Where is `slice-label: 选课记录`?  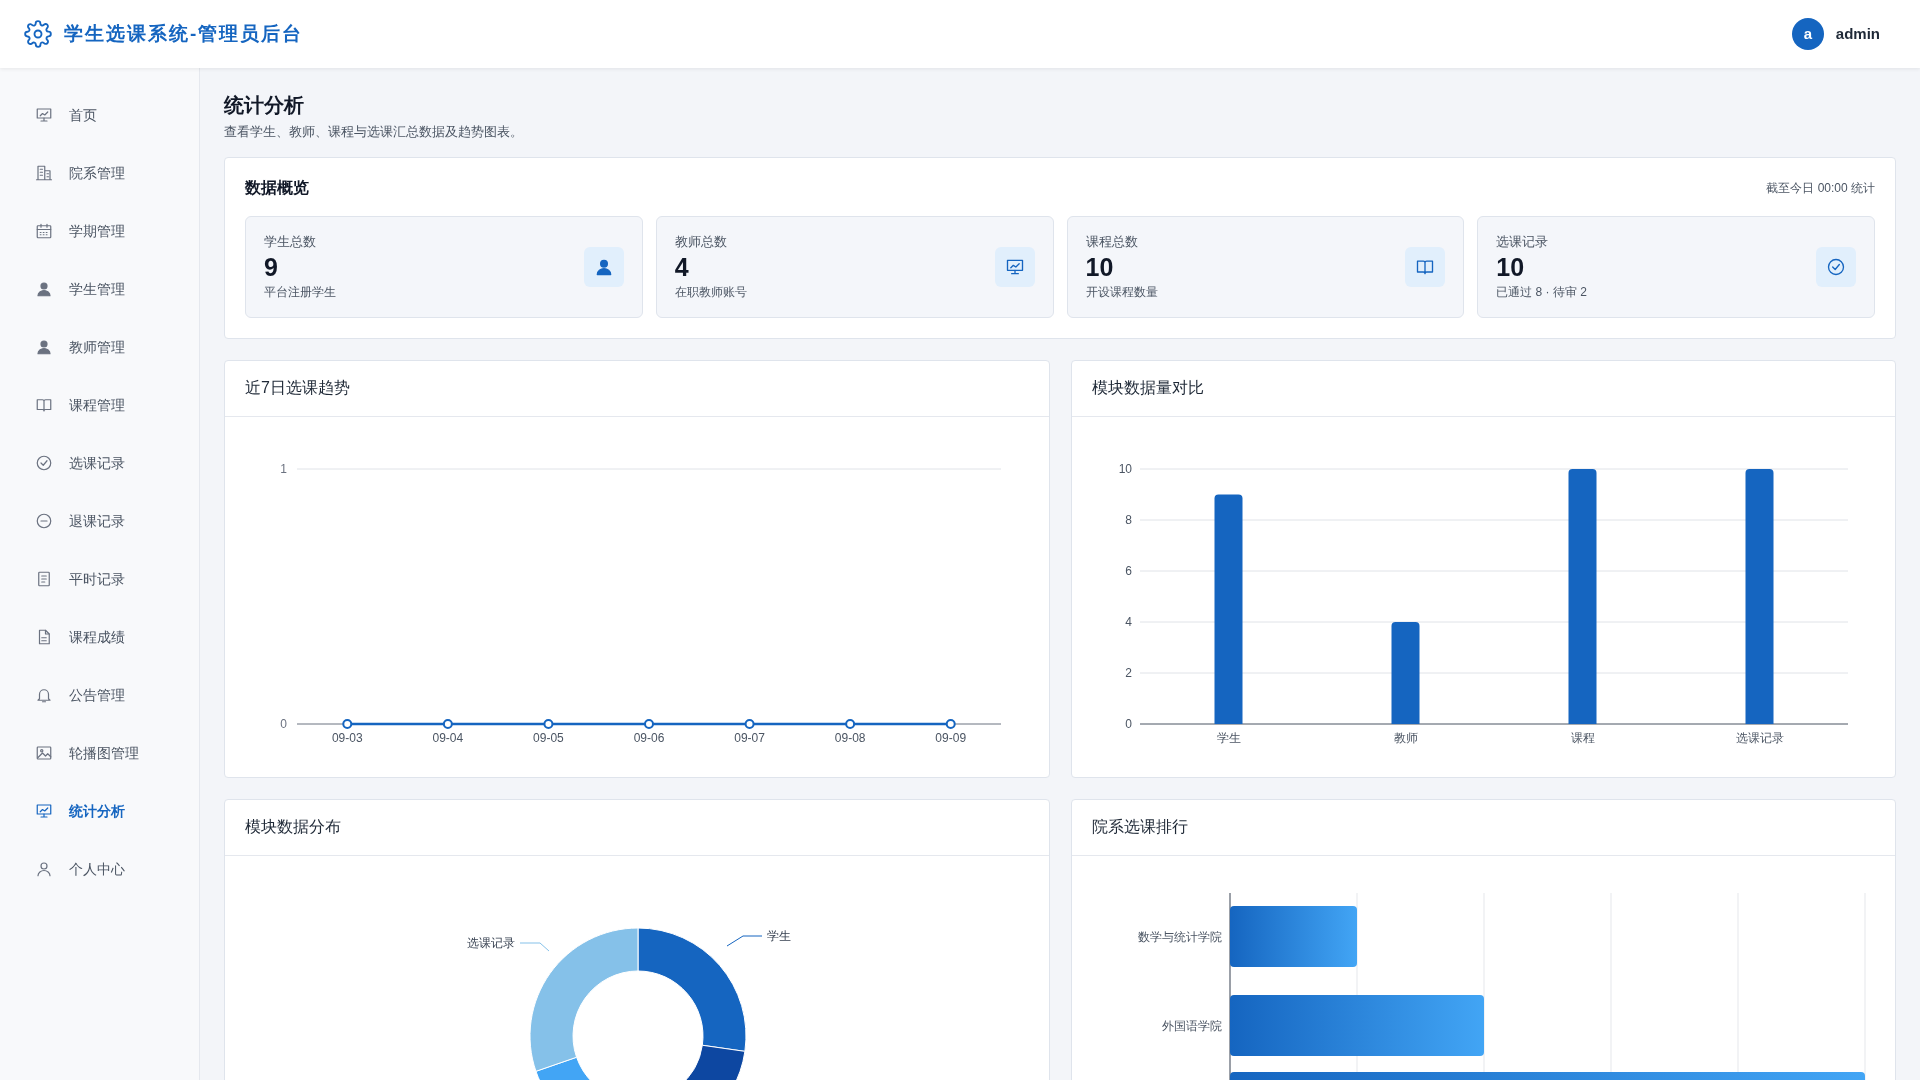
slice-label: 选课记录 is located at coordinates (491, 942).